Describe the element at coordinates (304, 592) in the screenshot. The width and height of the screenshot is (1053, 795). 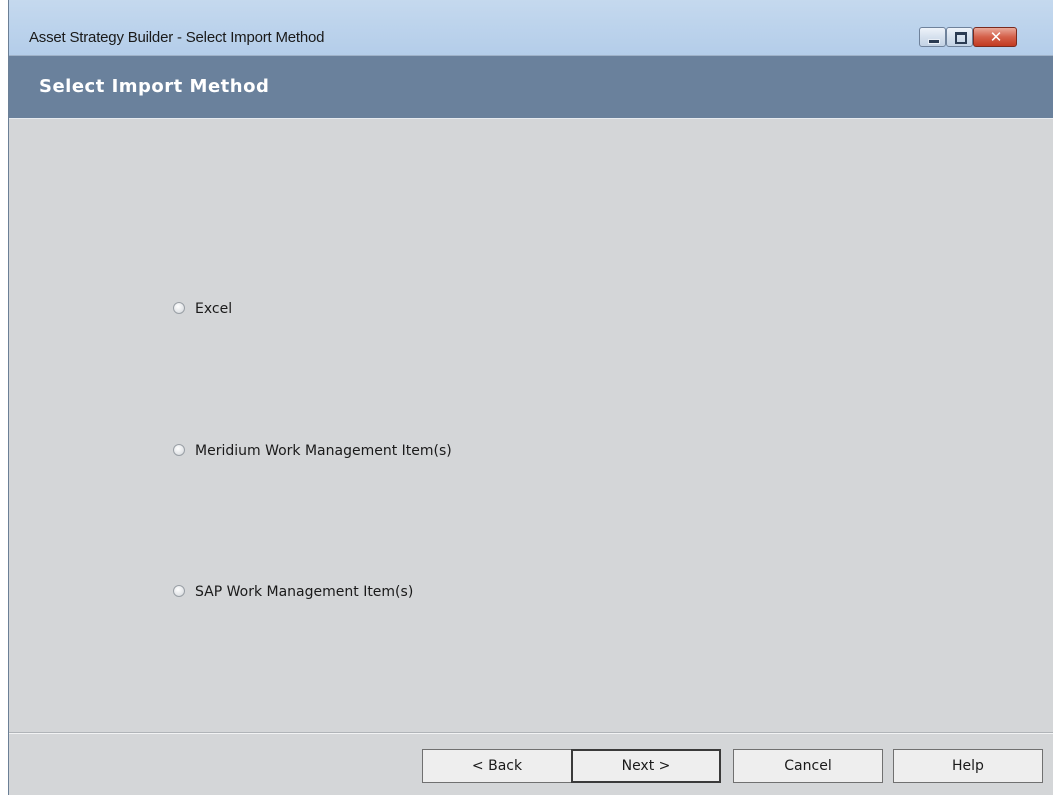
I see `radio-option-label: SAP Work Management Item(s)` at that location.